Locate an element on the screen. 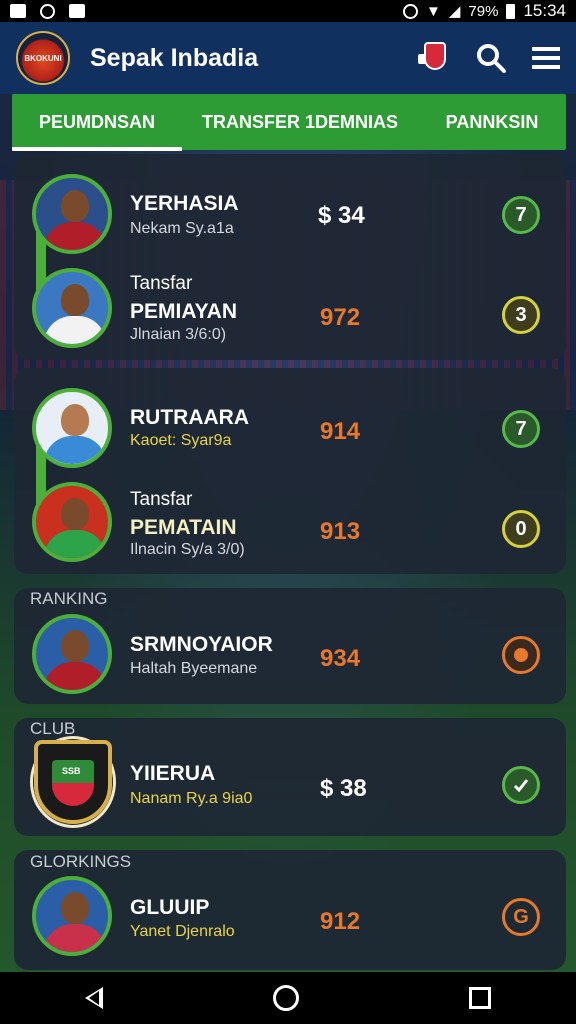 This screenshot has height=1024, width=576. section-label-ranking: RANKING is located at coordinates (69, 598).